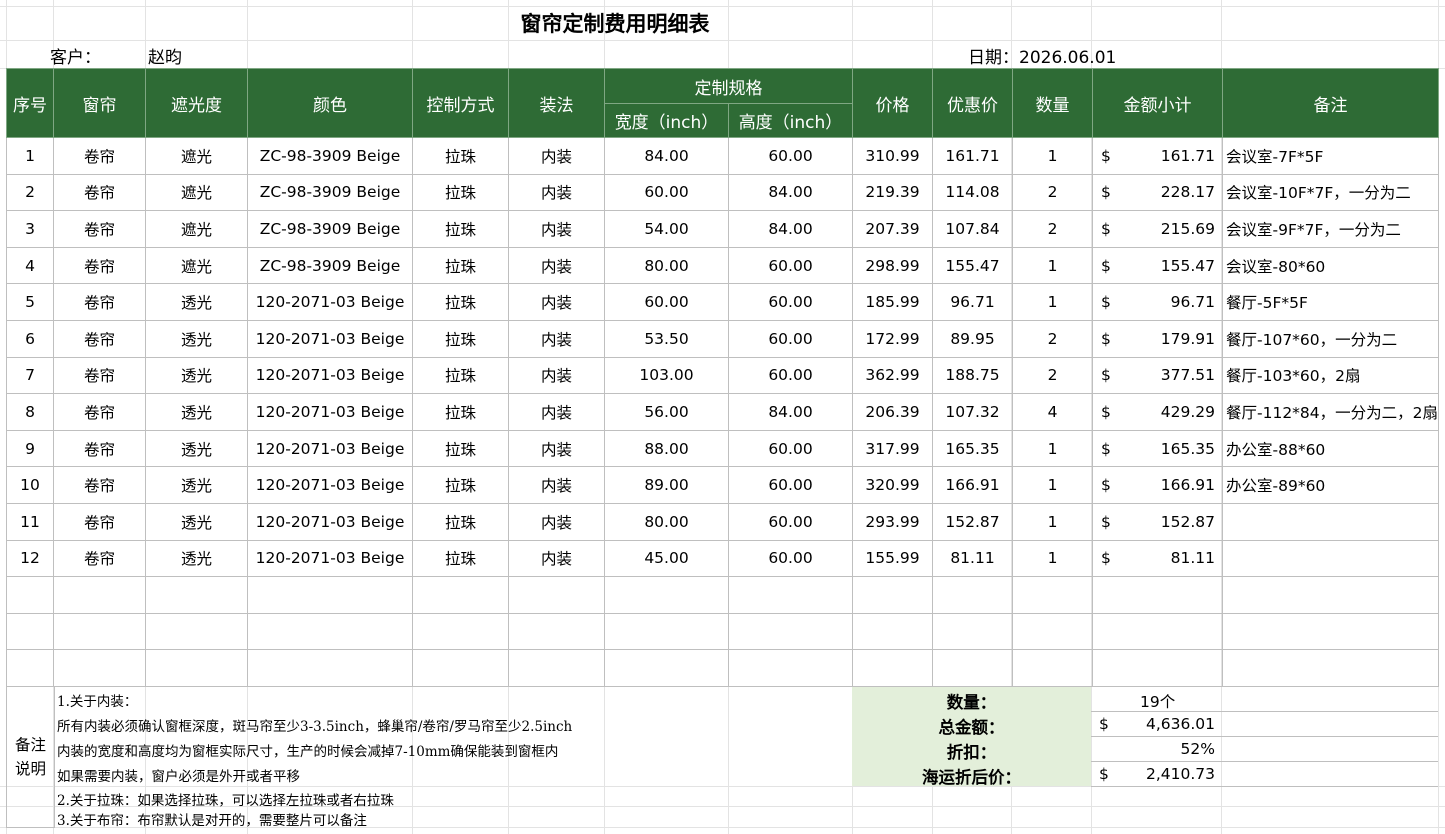 The image size is (1445, 834). What do you see at coordinates (1157, 558) in the screenshot?
I see `cell-subtotal: $81.11` at bounding box center [1157, 558].